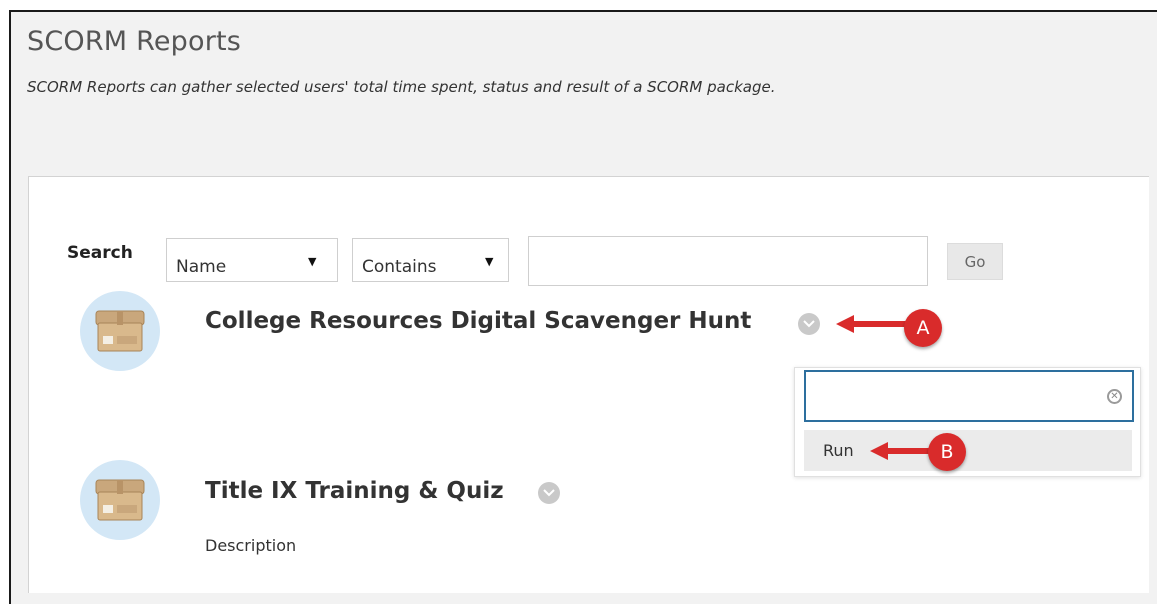  I want to click on search-field-select: Name ▼, so click(252, 260).